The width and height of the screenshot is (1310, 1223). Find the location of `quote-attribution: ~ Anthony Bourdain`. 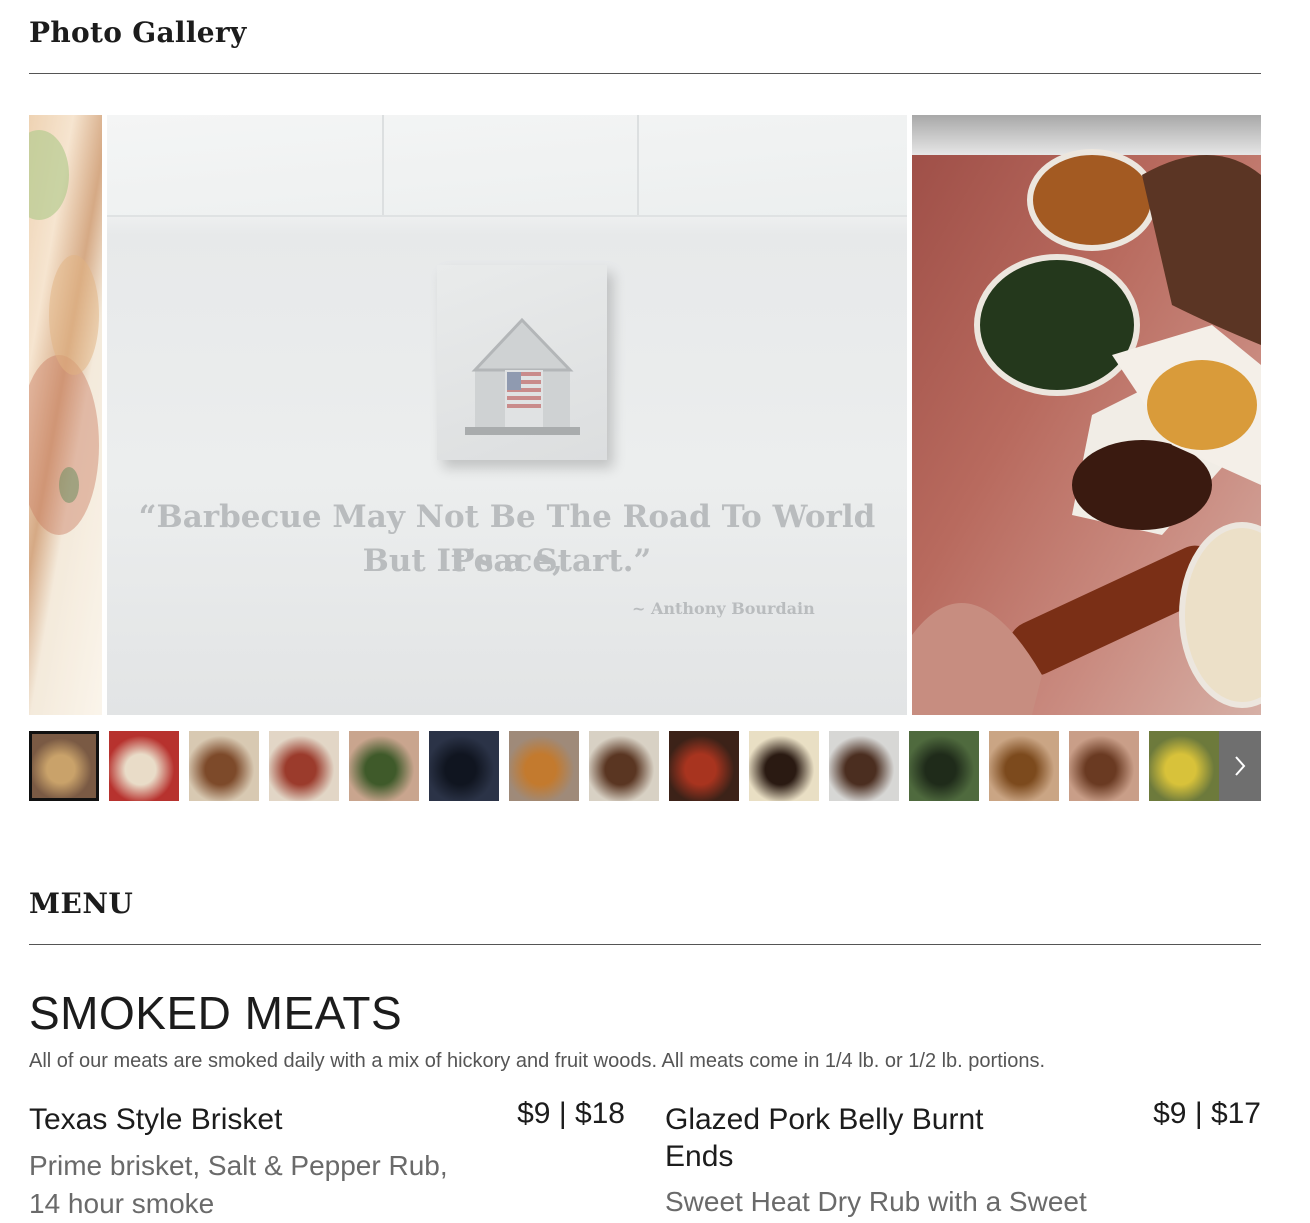

quote-attribution: ~ Anthony Bourdain is located at coordinates (723, 608).